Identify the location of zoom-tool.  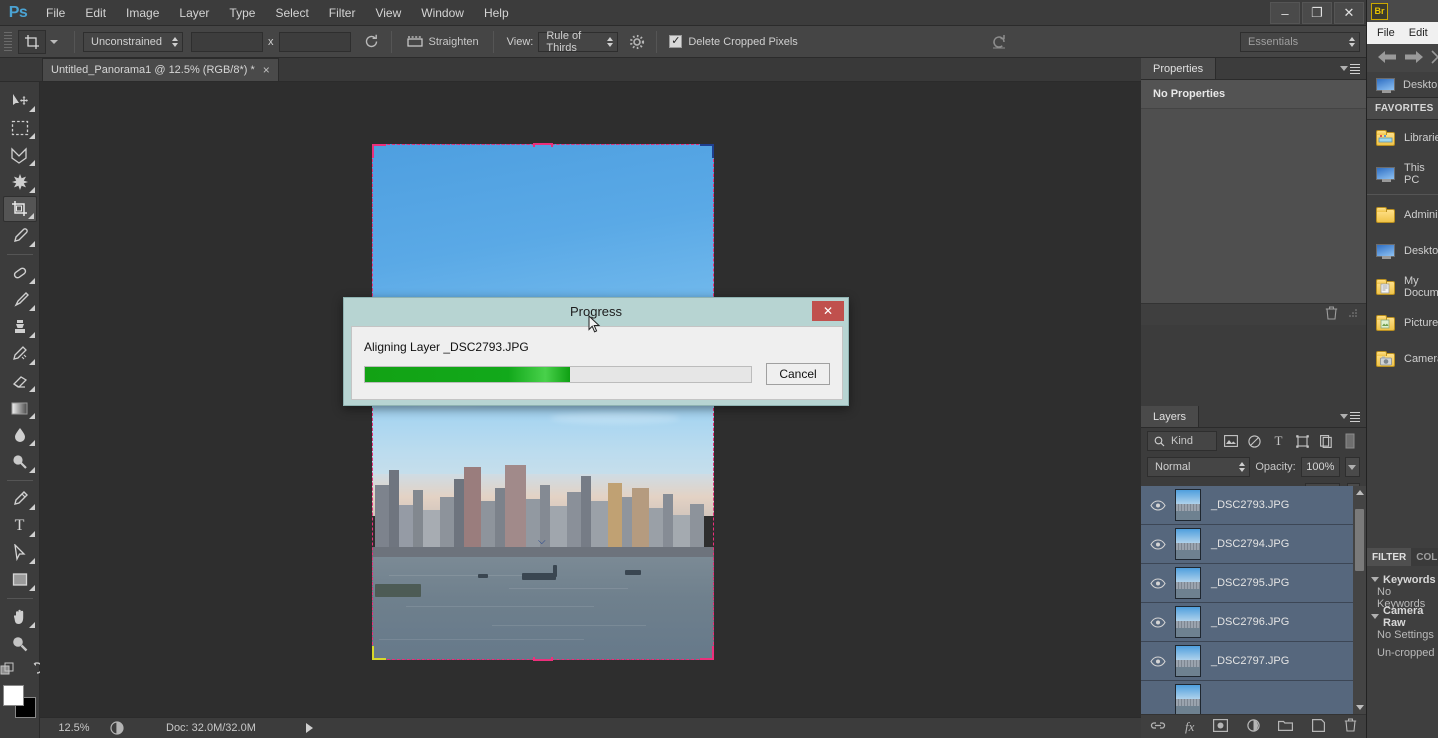
(20, 644).